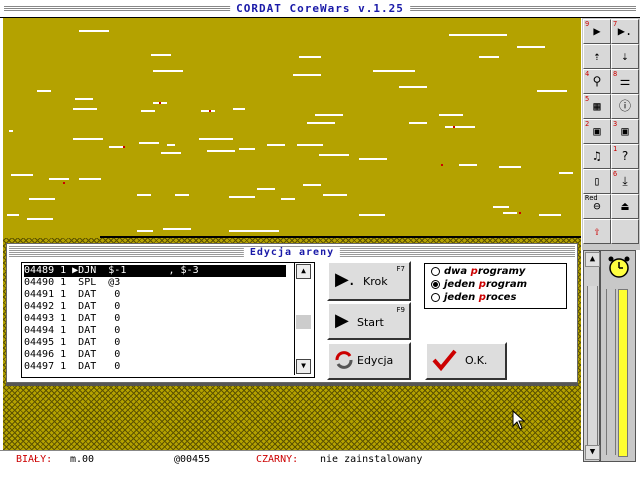 This screenshot has width=640, height=480. I want to click on disk-icon: 2 ▣, so click(597, 131).